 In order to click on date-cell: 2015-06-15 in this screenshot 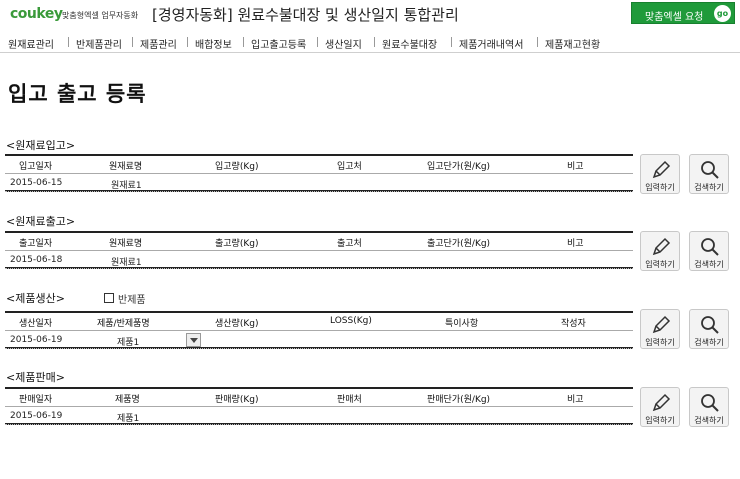, I will do `click(36, 183)`.